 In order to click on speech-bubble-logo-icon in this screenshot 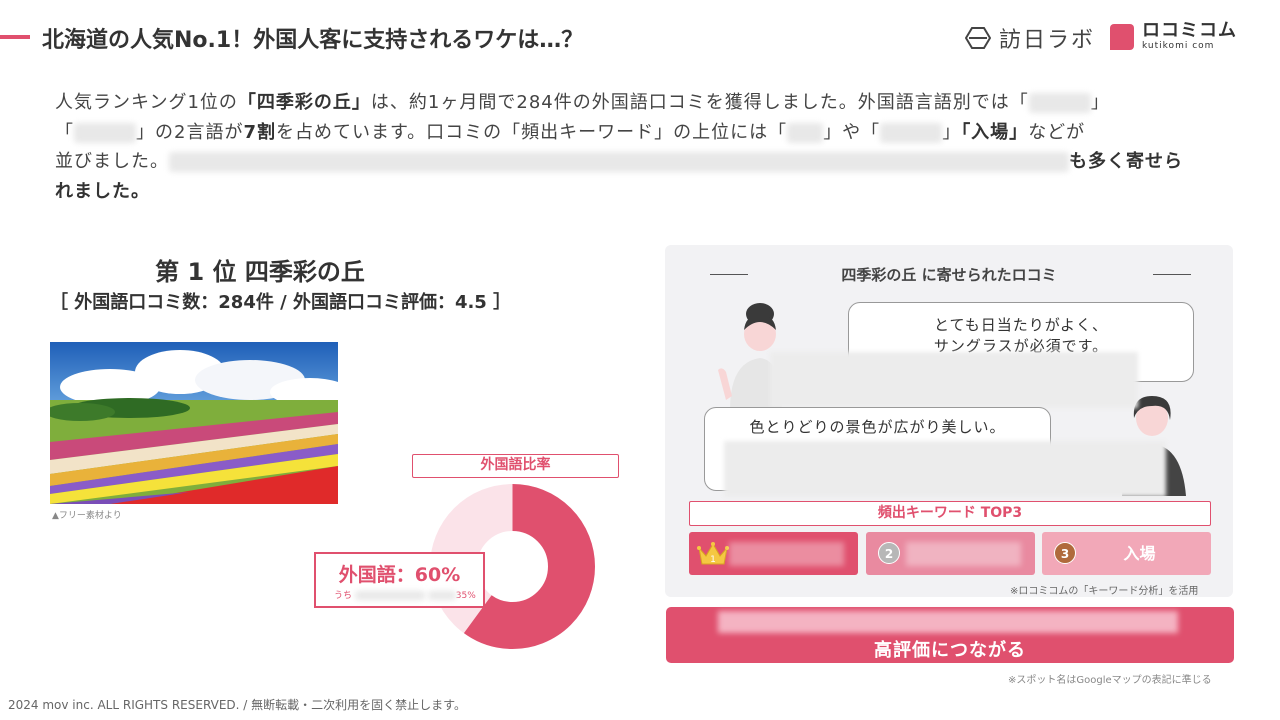, I will do `click(1122, 36)`.